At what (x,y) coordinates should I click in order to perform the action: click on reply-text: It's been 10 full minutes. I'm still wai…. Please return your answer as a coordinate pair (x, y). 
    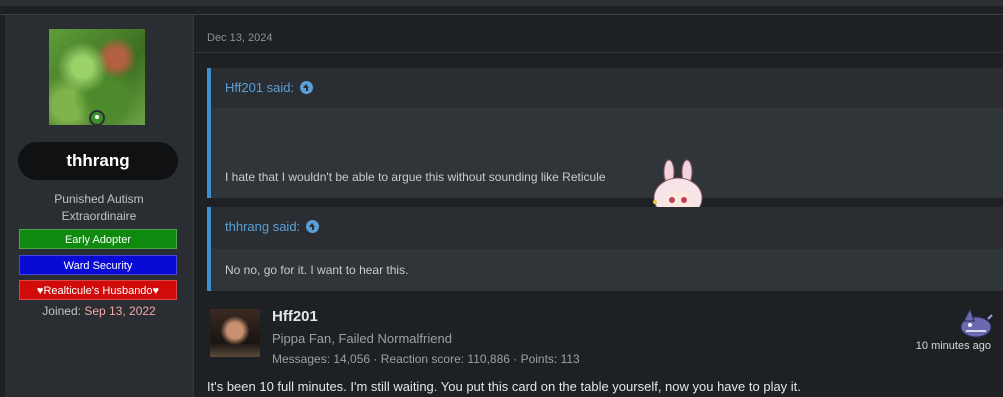
    Looking at the image, I should click on (504, 386).